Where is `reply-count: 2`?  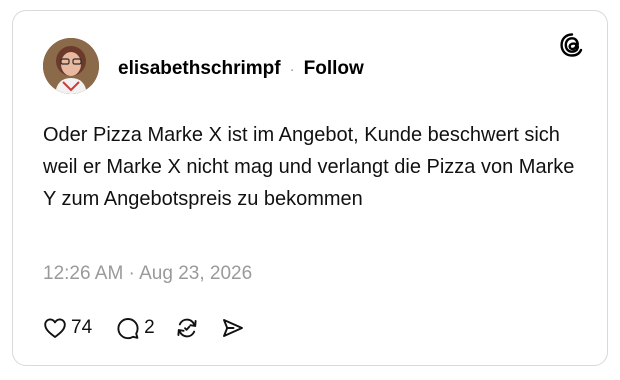
reply-count: 2 is located at coordinates (149, 327).